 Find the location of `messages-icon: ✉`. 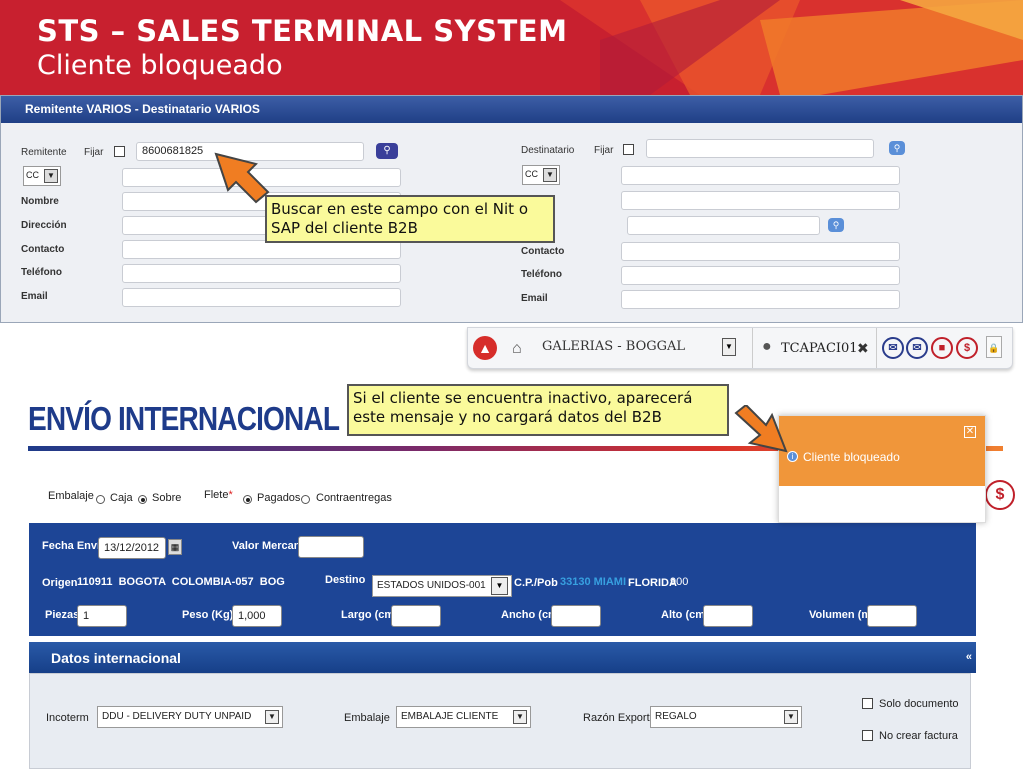

messages-icon: ✉ is located at coordinates (893, 348).